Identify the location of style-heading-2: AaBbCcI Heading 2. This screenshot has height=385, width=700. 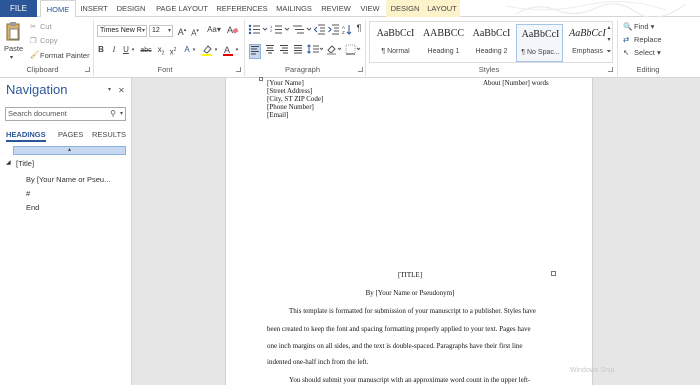
(491, 43).